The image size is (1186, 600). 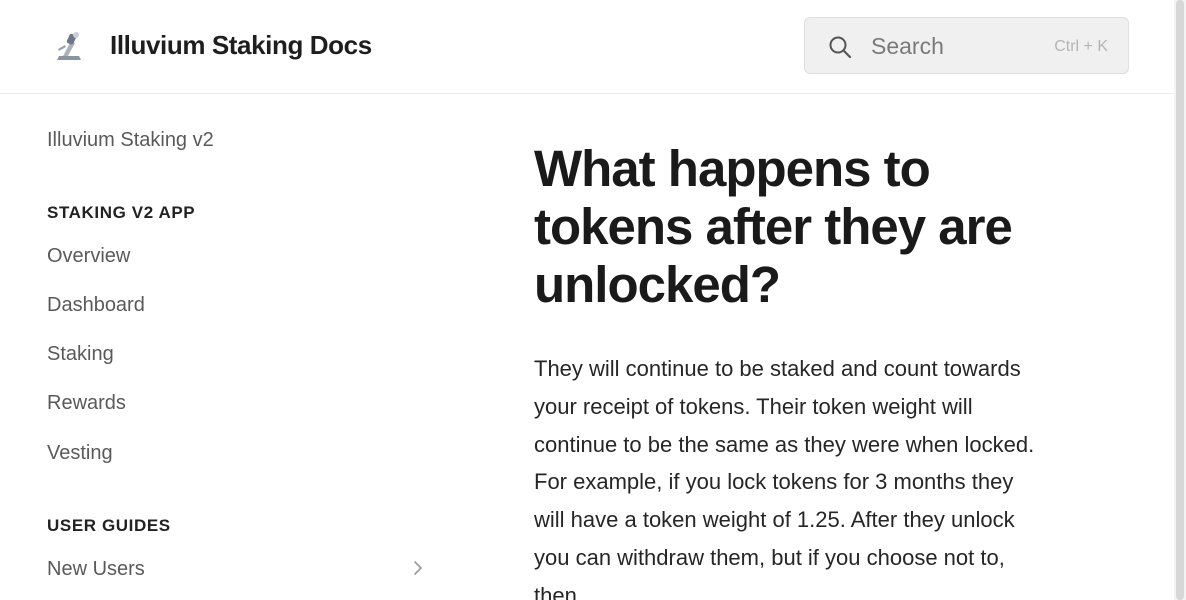 I want to click on scrollbar-thumb, so click(x=1180, y=300).